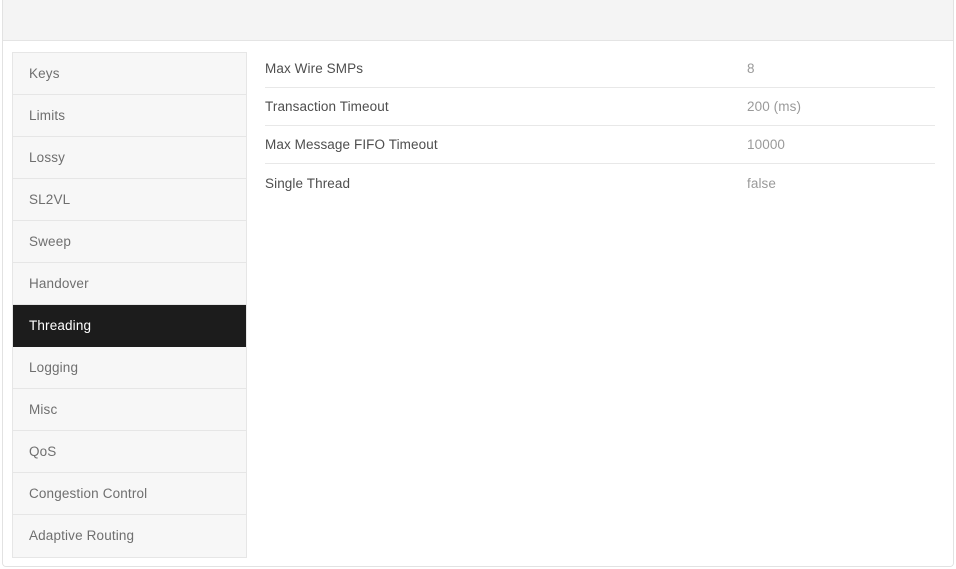 This screenshot has height=569, width=956. Describe the element at coordinates (129, 452) in the screenshot. I see `sidebar-item-qos: QoS` at that location.